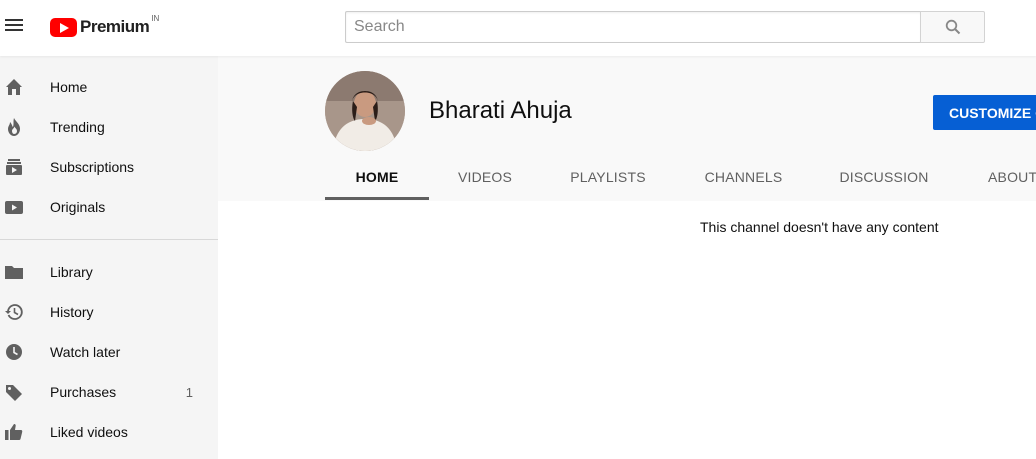 The height and width of the screenshot is (459, 1036). Describe the element at coordinates (189, 392) in the screenshot. I see `purchases-count: 1` at that location.